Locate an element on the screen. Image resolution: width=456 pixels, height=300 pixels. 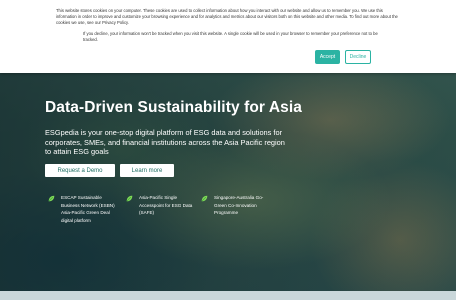
next-section-edge is located at coordinates (228, 295).